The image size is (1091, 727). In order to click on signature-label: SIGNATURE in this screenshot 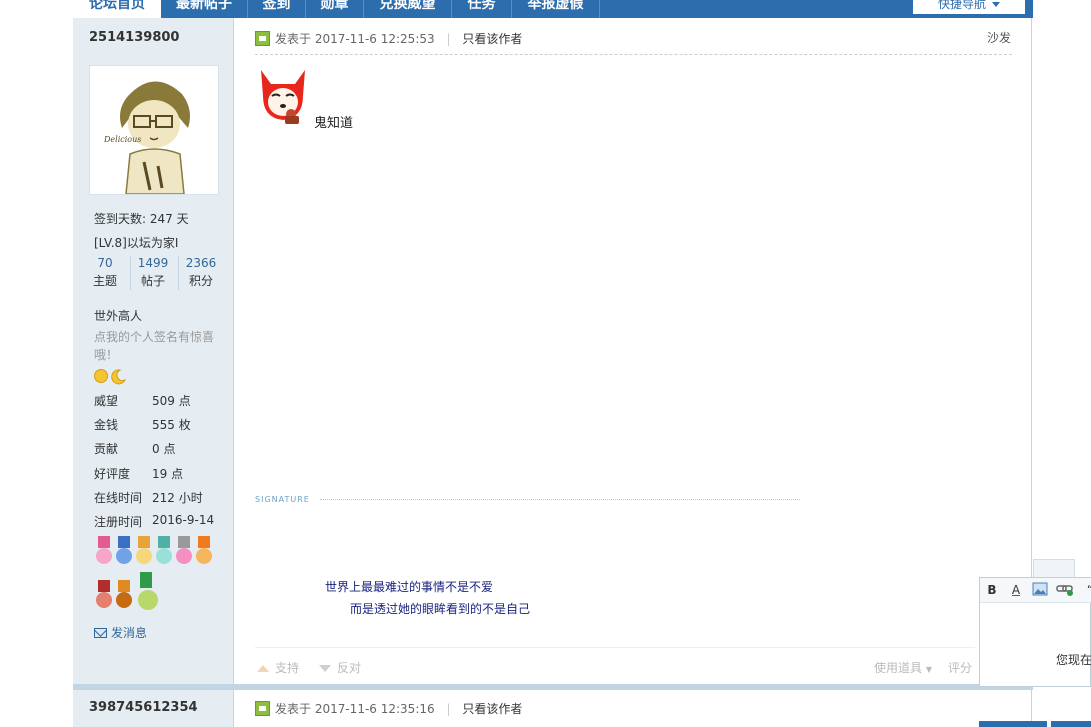, I will do `click(282, 499)`.